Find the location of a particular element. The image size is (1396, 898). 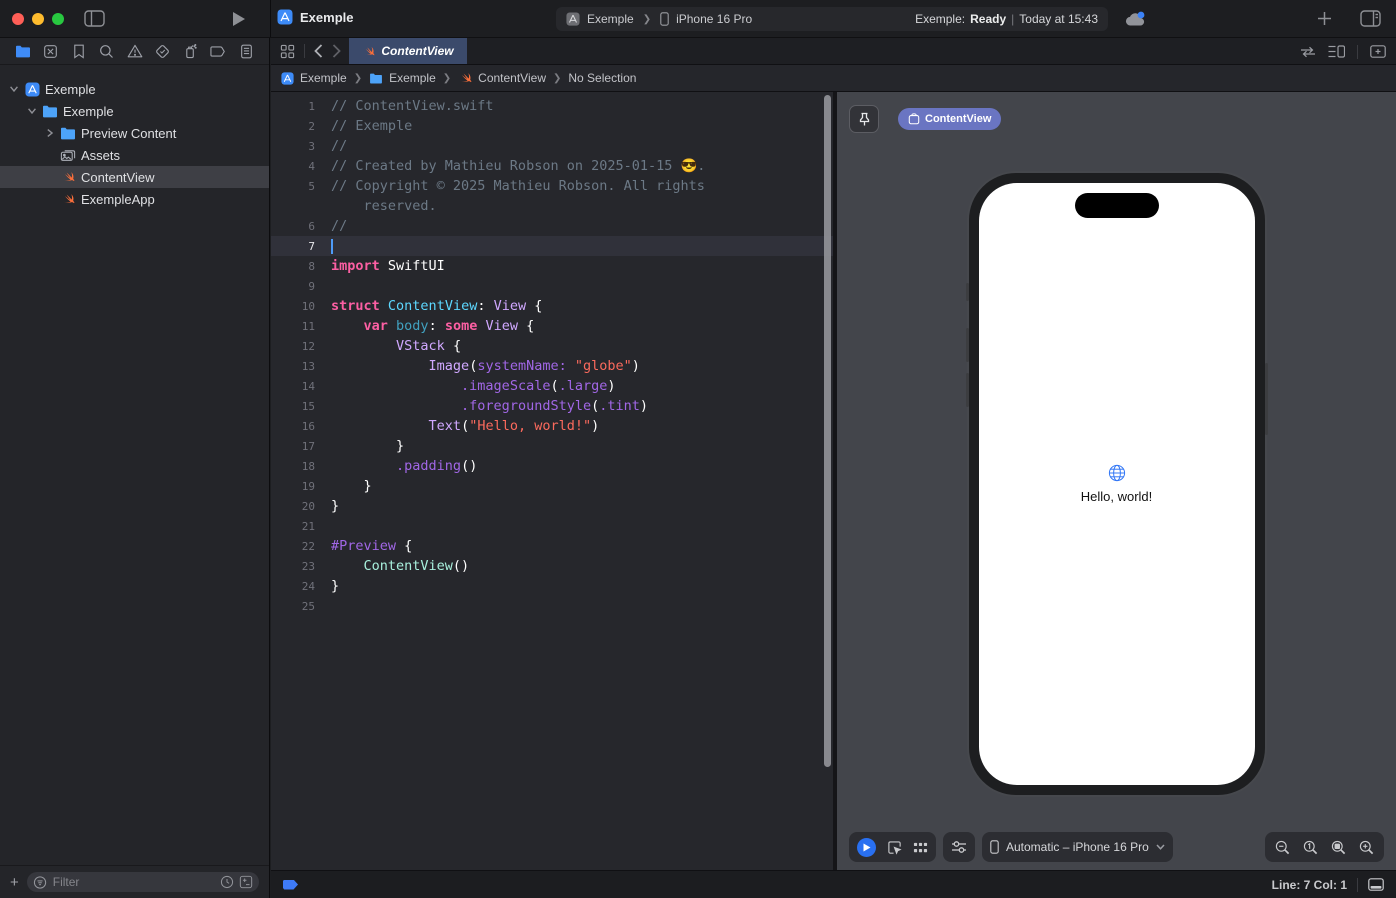

toggle-debug-area-icon is located at coordinates (1376, 884).